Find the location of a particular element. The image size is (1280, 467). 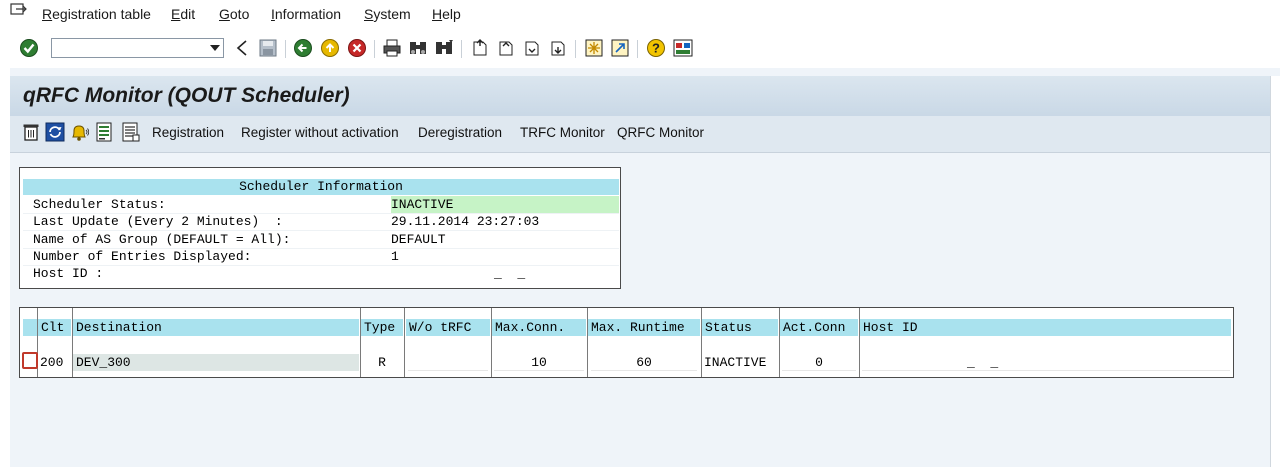

entries-displayed-label: Number of Entries Displayed: is located at coordinates (142, 256).